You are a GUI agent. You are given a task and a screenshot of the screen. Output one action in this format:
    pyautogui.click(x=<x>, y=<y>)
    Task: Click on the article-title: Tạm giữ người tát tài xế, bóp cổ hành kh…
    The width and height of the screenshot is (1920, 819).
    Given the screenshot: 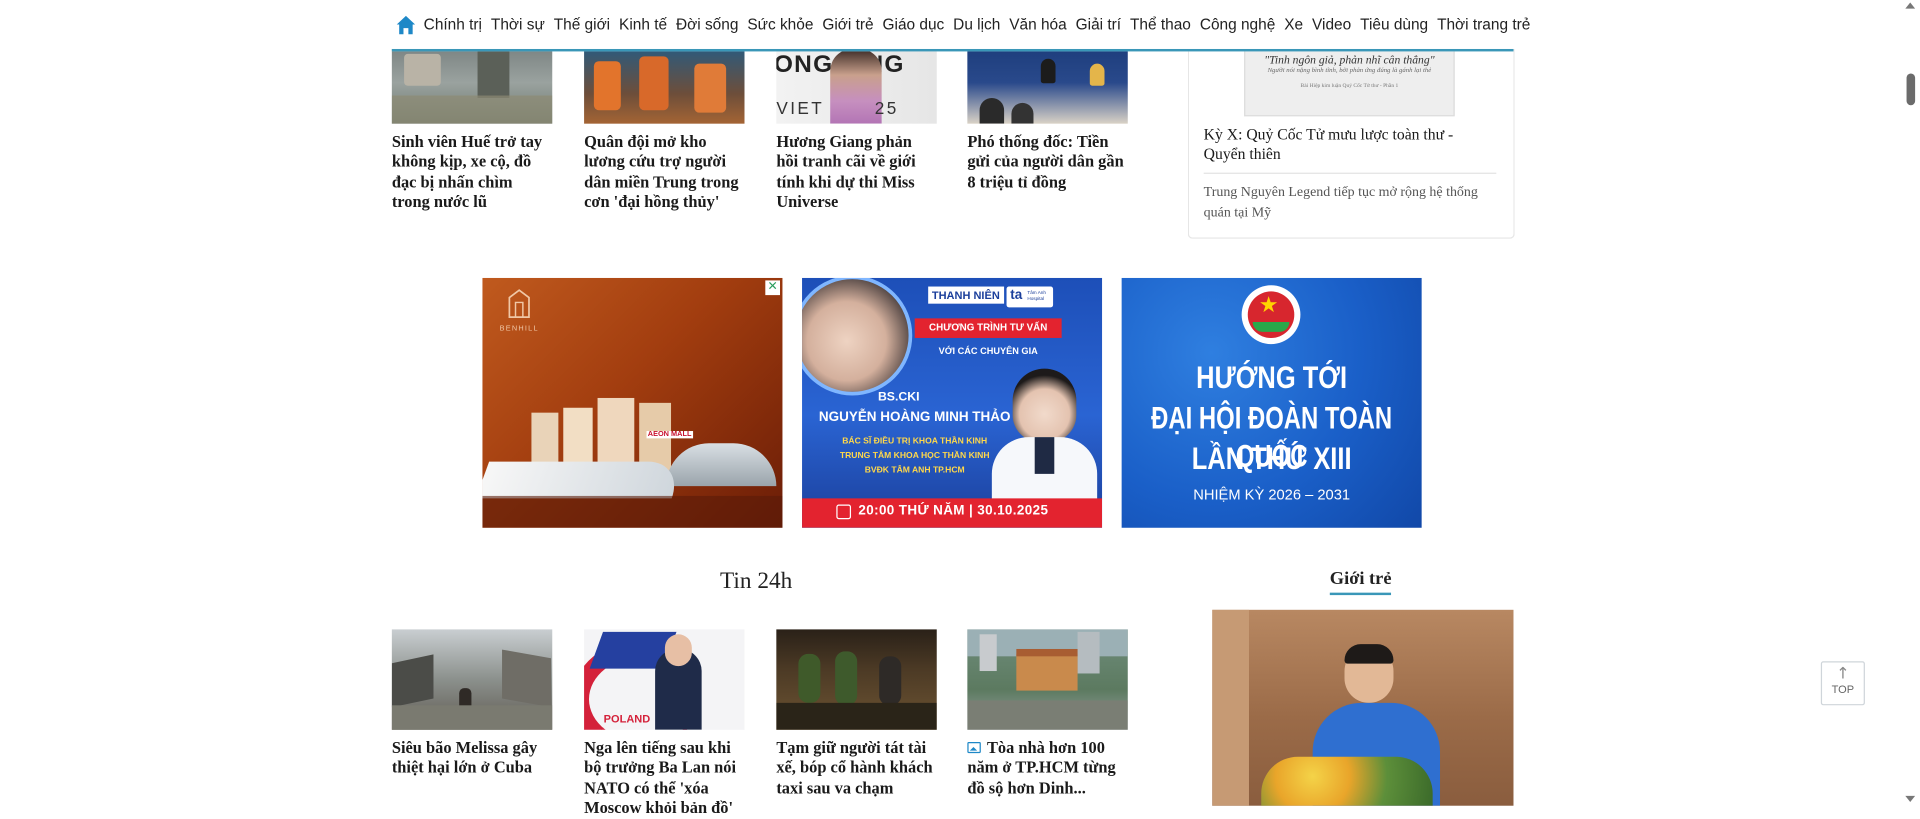 What is the action you would take?
    pyautogui.click(x=856, y=768)
    